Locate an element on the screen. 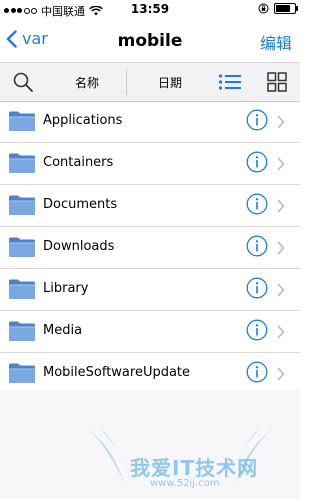 This screenshot has height=499, width=320. file-name: MobileSoftwareUpdate is located at coordinates (117, 372).